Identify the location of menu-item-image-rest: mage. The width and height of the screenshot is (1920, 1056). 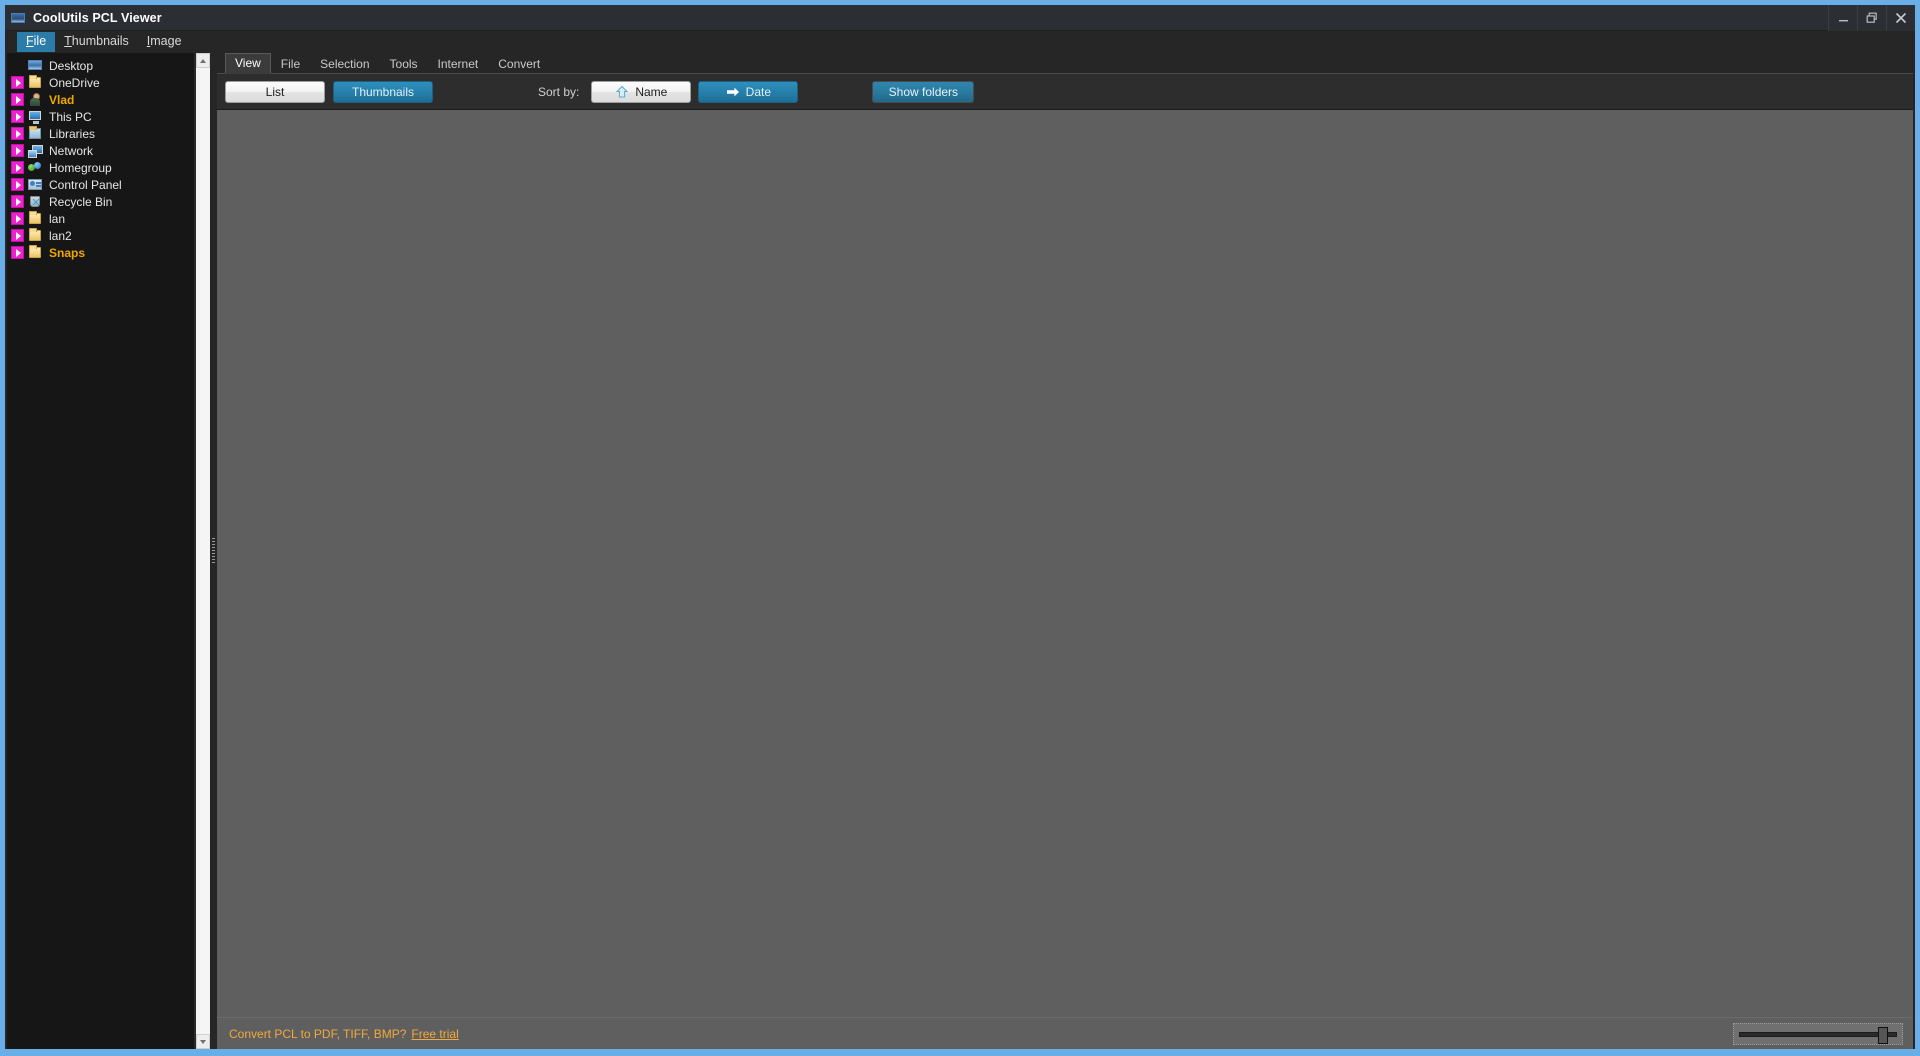
(166, 41).